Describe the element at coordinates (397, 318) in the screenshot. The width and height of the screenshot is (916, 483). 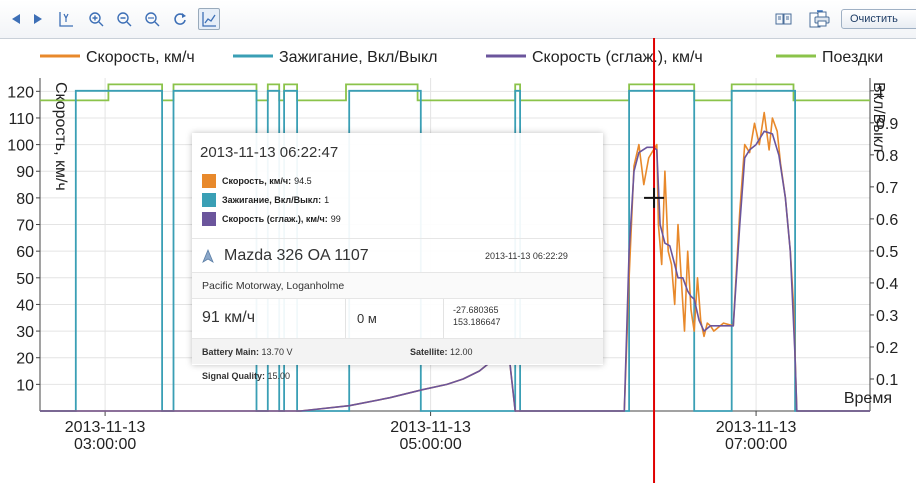
I see `metrics-row: 91 км/ч 0 м -27.680365 153.186647` at that location.